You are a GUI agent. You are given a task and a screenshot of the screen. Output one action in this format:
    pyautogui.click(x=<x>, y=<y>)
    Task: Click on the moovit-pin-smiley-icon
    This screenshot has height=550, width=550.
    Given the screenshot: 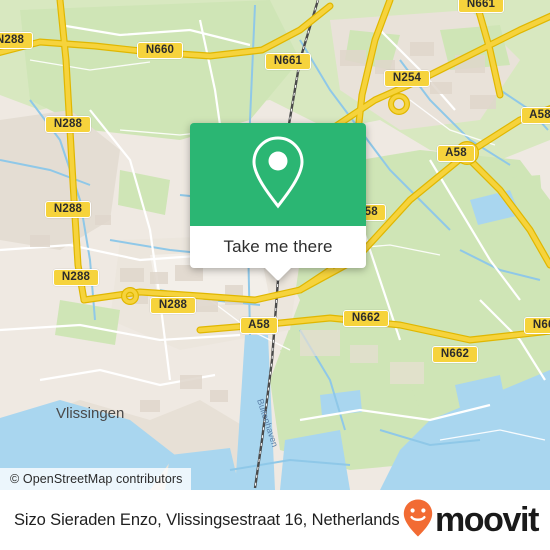 What is the action you would take?
    pyautogui.click(x=418, y=520)
    